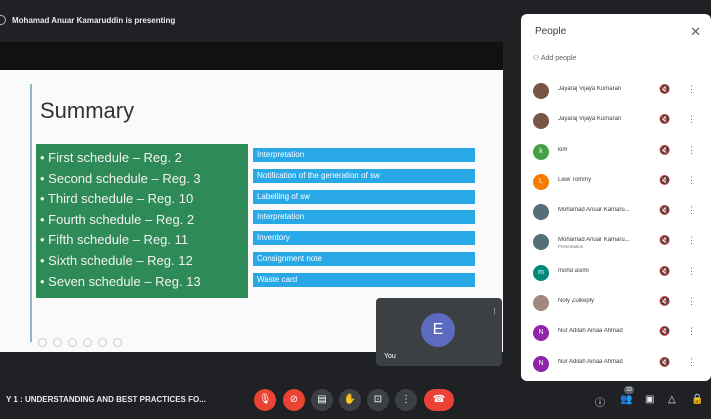 Image resolution: width=711 pixels, height=419 pixels. I want to click on participant-name: mohd asimi, so click(573, 270).